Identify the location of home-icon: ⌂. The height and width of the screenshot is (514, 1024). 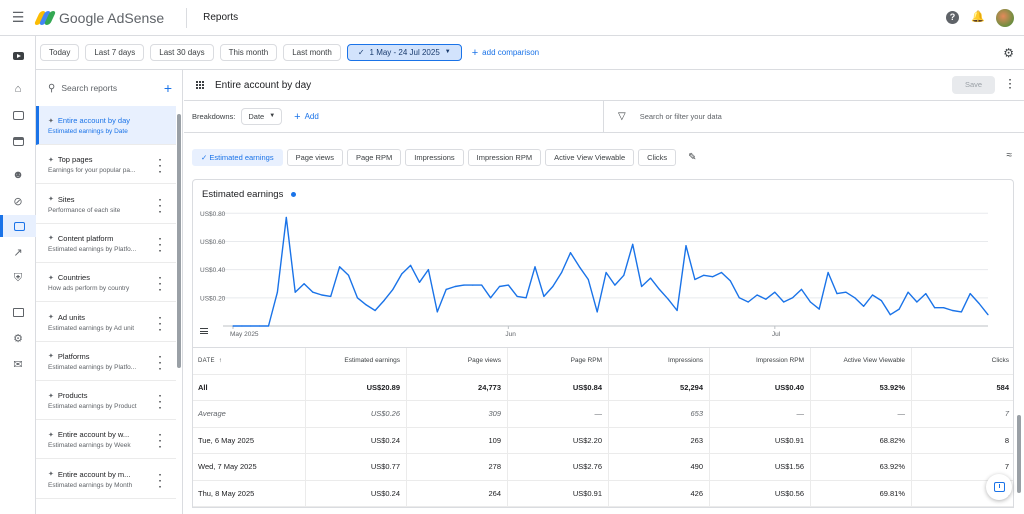
(18, 89).